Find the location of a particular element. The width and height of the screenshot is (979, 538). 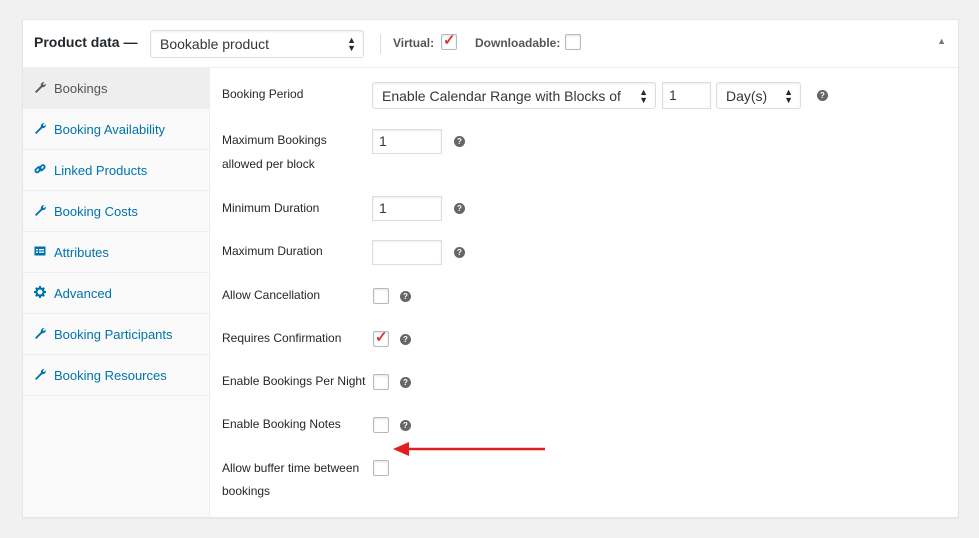

requires-confirmation-checkbox: ✓ is located at coordinates (381, 338).